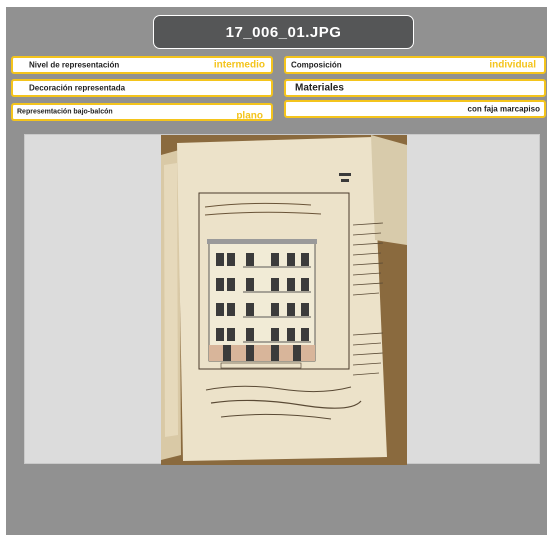 The width and height of the screenshot is (547, 535). What do you see at coordinates (65, 112) in the screenshot?
I see `field-bajo-balcon-label: Represemtación bajo-balcón` at bounding box center [65, 112].